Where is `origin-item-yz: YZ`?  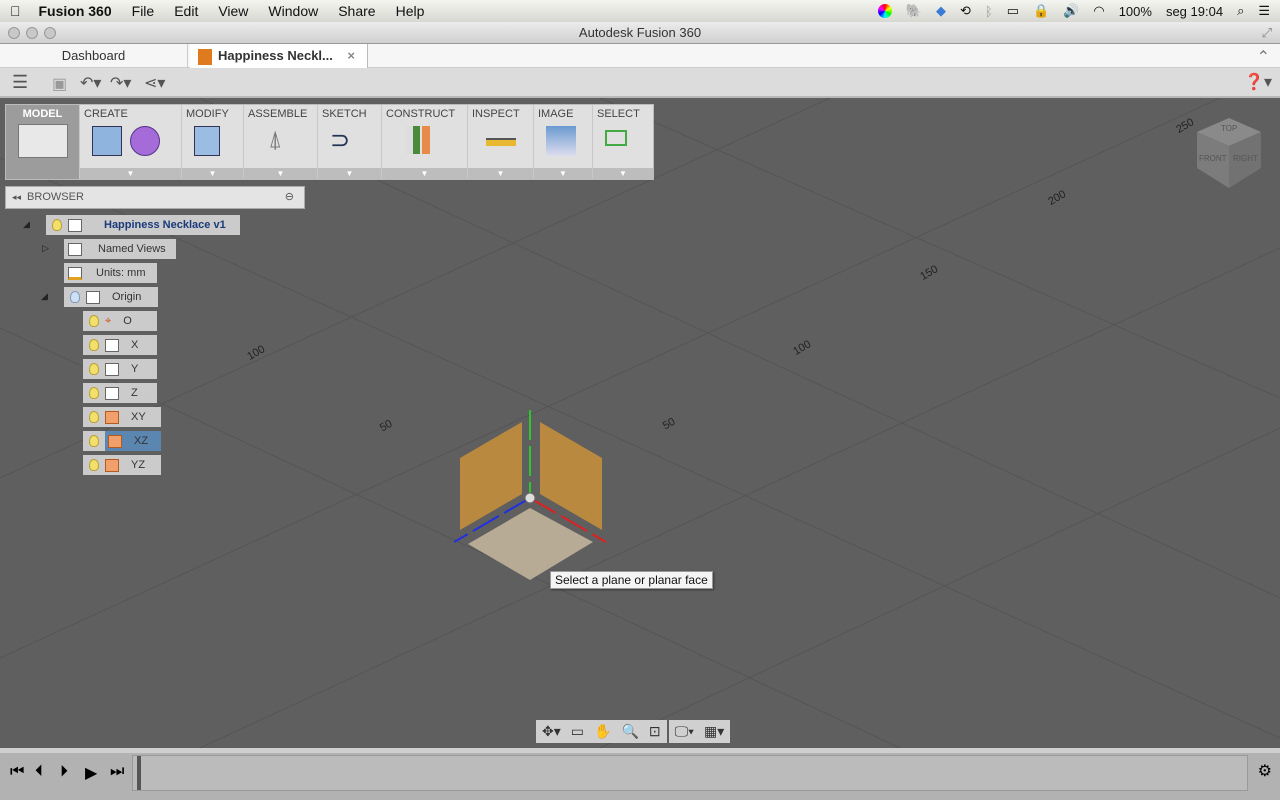
origin-item-yz: YZ is located at coordinates (122, 465).